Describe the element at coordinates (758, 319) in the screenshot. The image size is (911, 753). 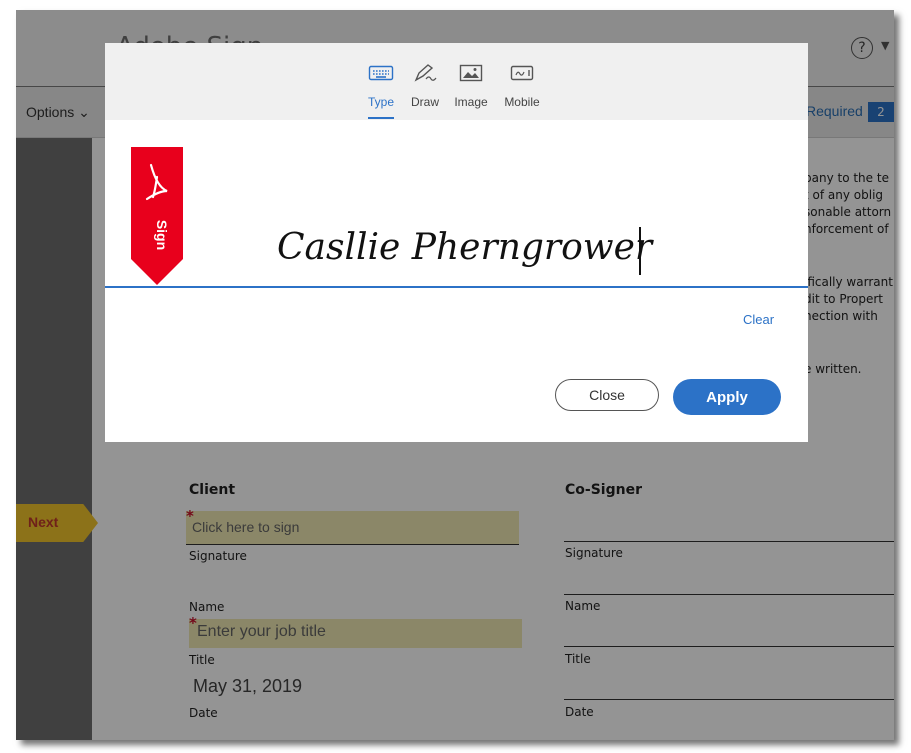
I see `clear-button: Clear` at that location.